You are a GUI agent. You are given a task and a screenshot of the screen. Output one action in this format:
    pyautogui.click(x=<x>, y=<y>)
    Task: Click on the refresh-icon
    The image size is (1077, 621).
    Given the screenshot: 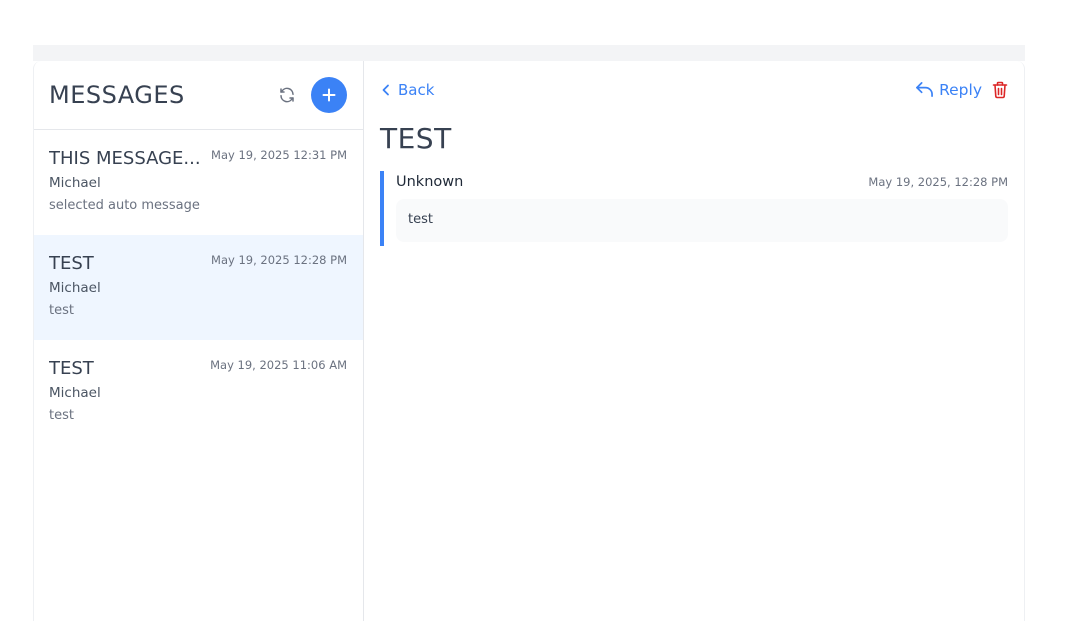 What is the action you would take?
    pyautogui.click(x=287, y=95)
    